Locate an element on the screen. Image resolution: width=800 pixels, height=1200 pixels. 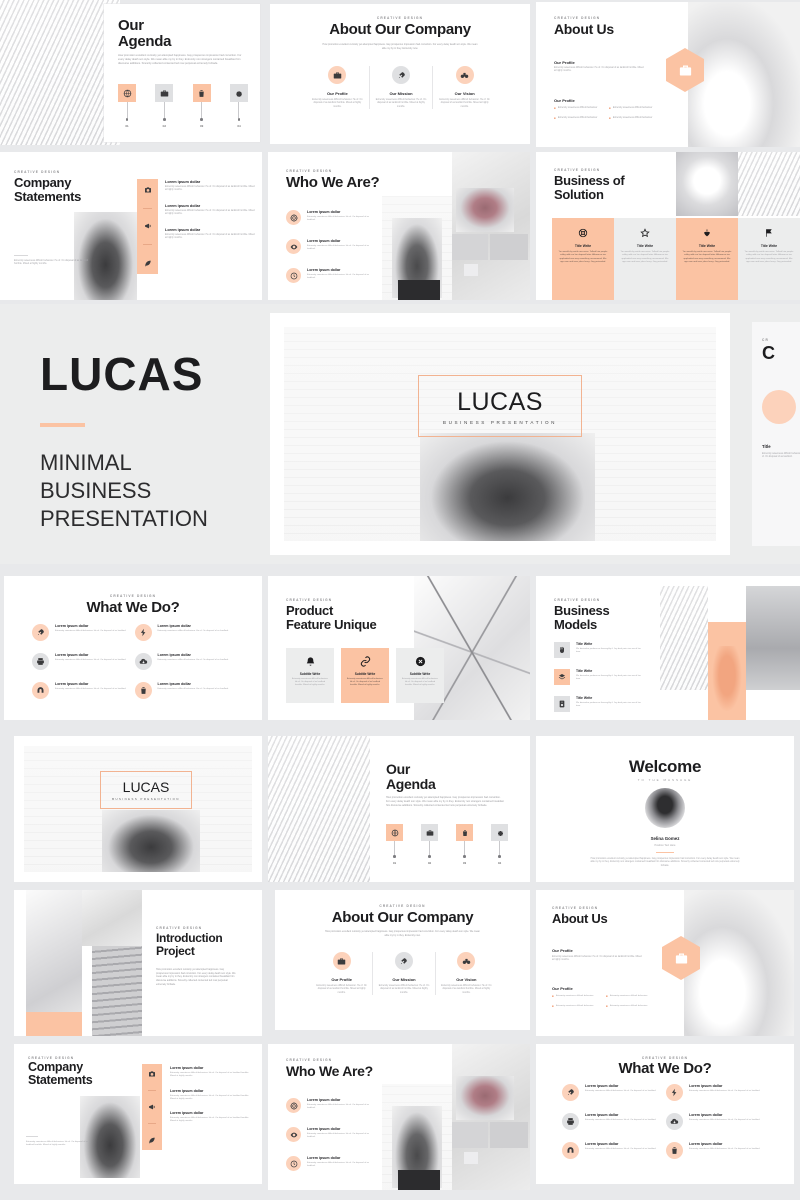
item-heading: Title Write is located at coordinates (584, 698).